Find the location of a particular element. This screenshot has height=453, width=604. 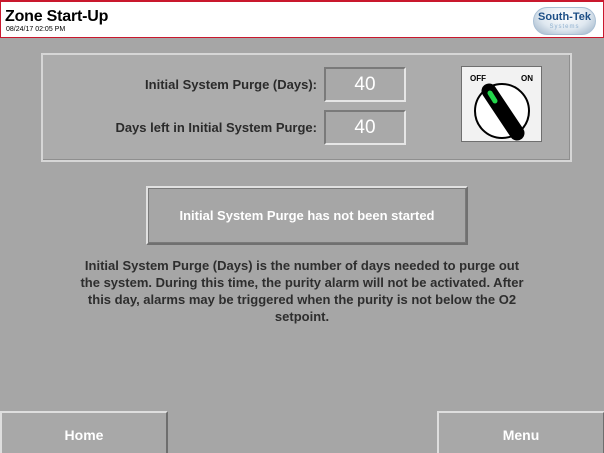

days-left-label: Days left in Initial System Purge: is located at coordinates (216, 127).